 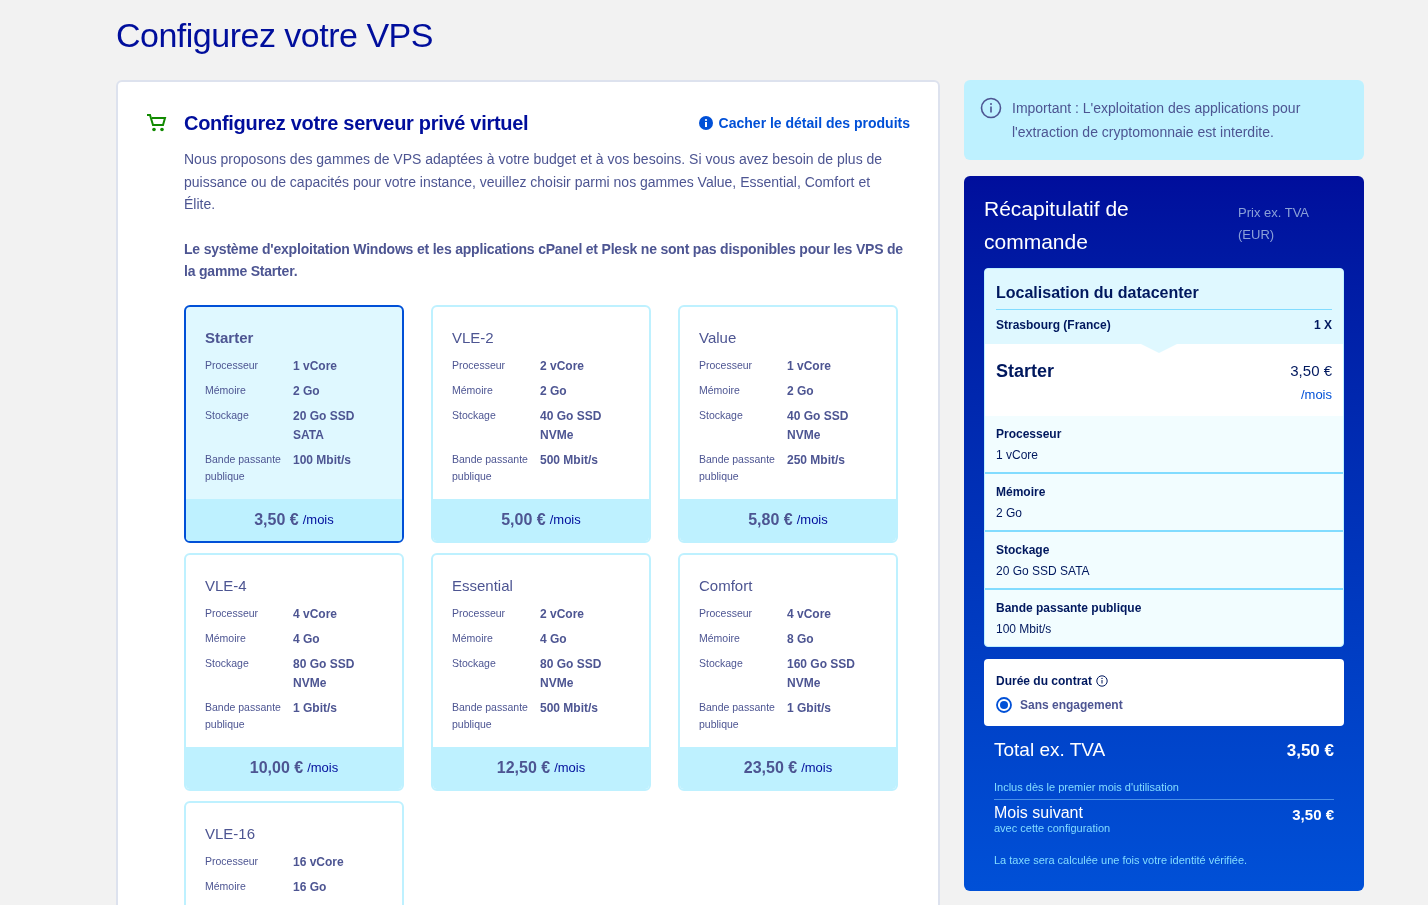 I want to click on product-name: Starter, so click(x=1025, y=371).